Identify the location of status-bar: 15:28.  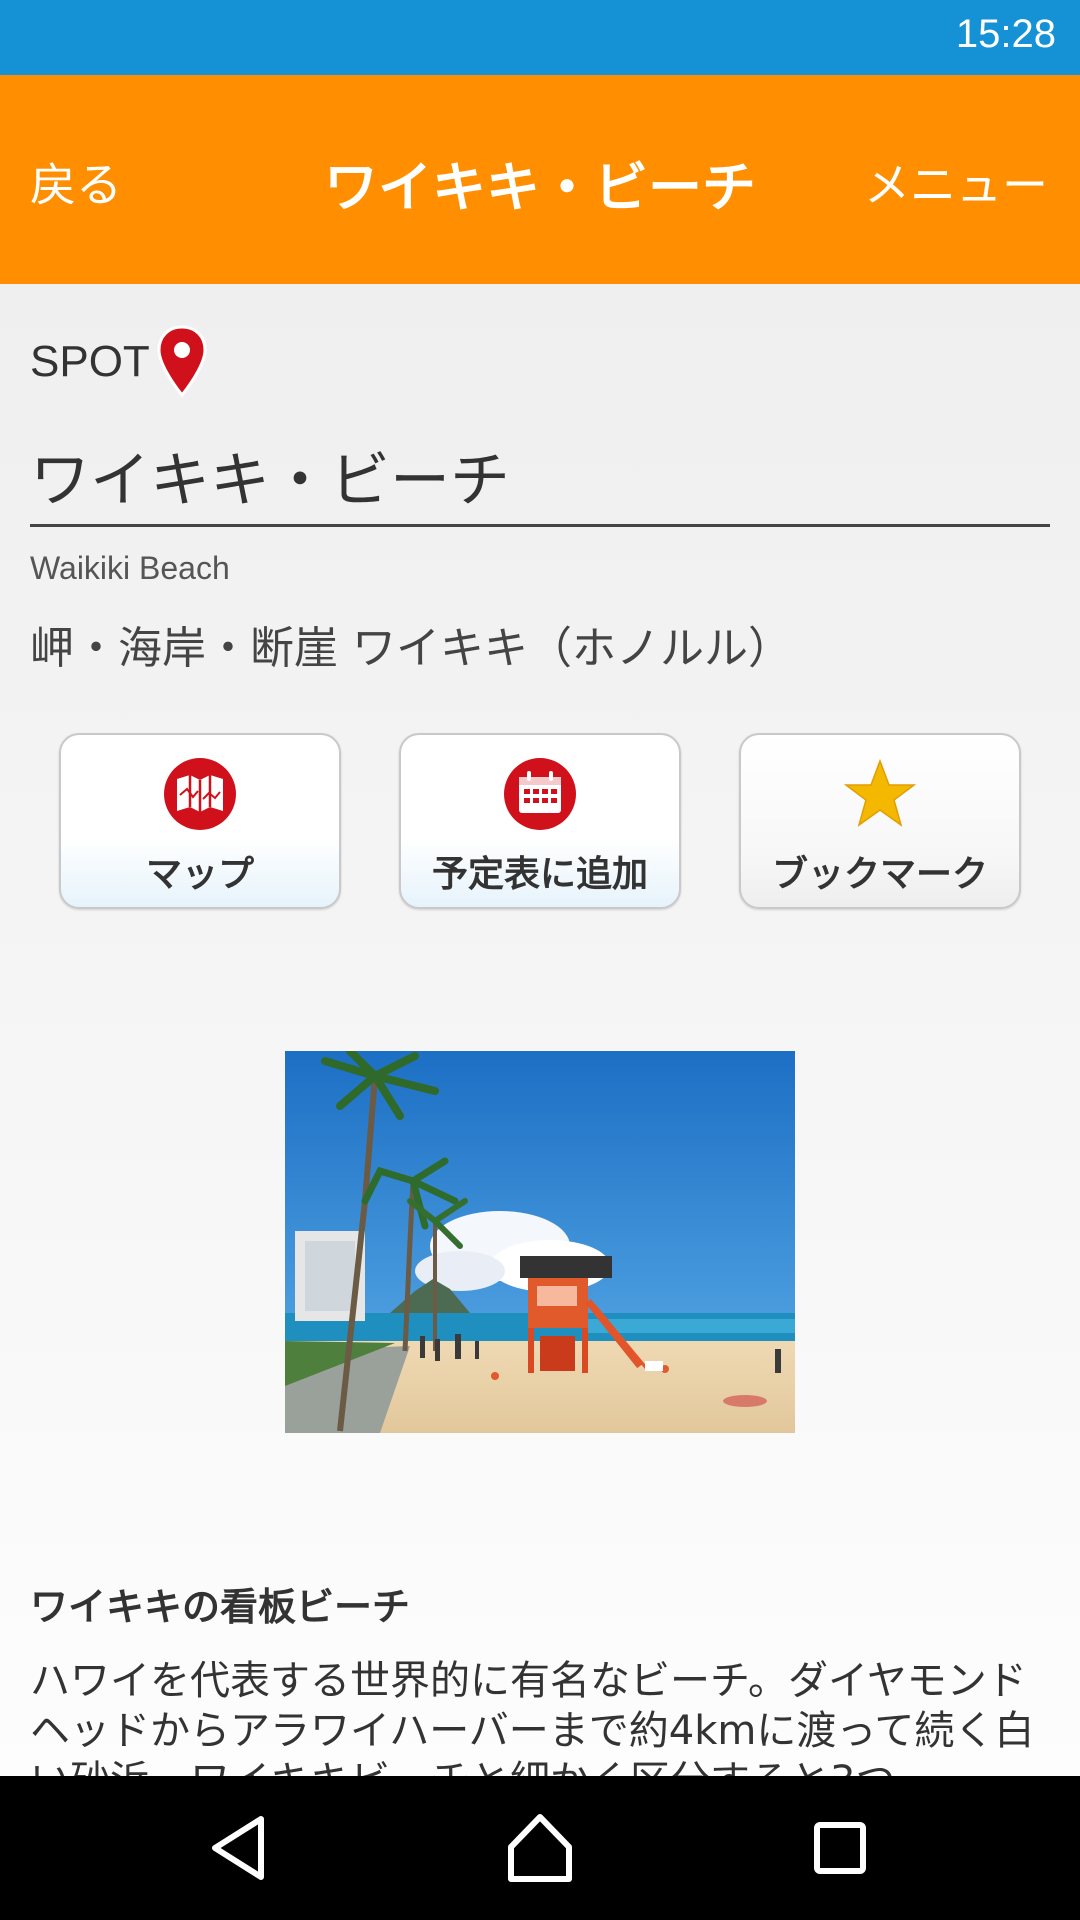
(540, 37).